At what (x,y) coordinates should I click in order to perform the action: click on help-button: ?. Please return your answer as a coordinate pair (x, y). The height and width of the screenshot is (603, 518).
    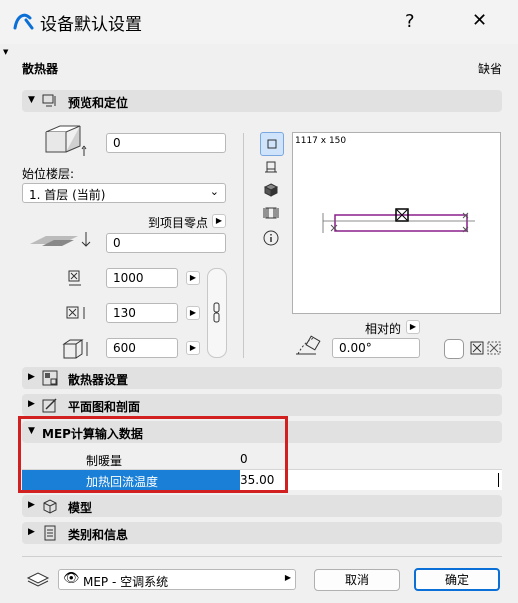
    Looking at the image, I should click on (410, 21).